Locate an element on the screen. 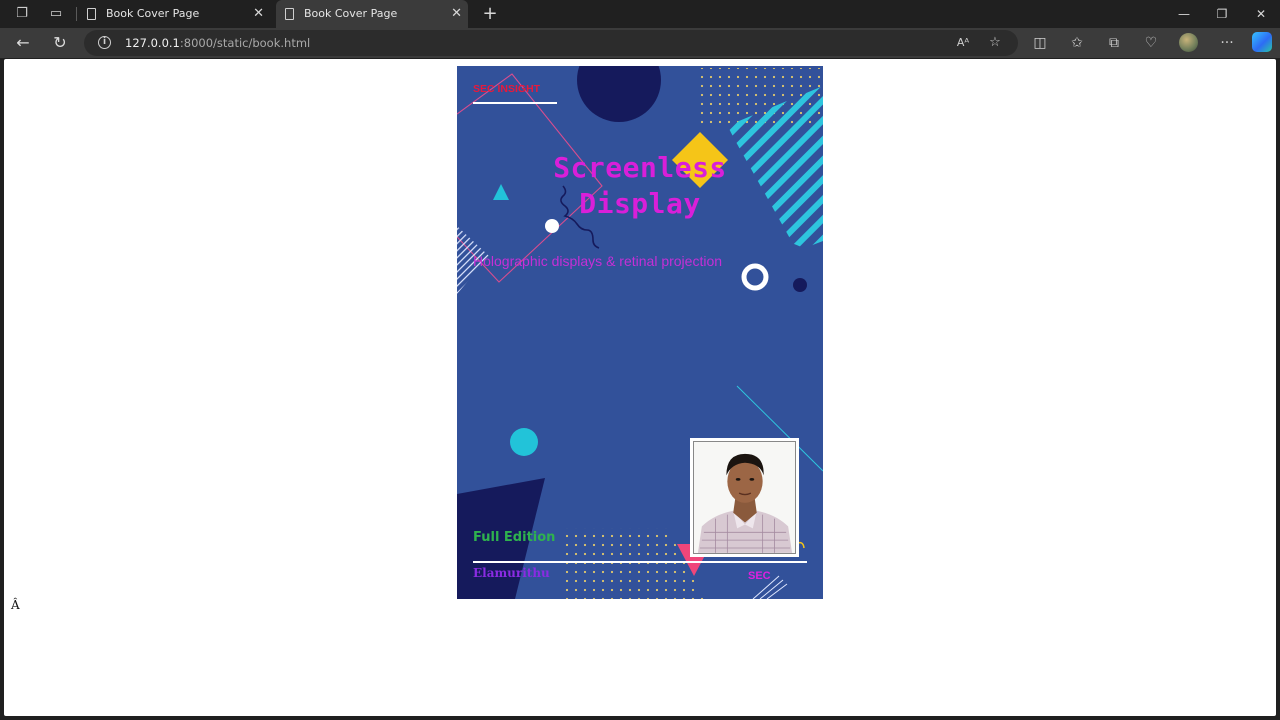  footer-rule is located at coordinates (640, 562).